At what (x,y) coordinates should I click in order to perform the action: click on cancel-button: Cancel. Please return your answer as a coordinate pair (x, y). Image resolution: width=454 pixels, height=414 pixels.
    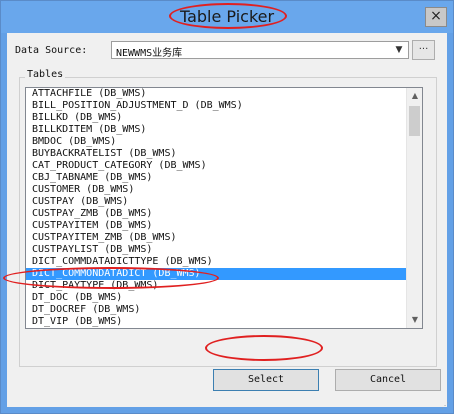
    Looking at the image, I should click on (388, 380).